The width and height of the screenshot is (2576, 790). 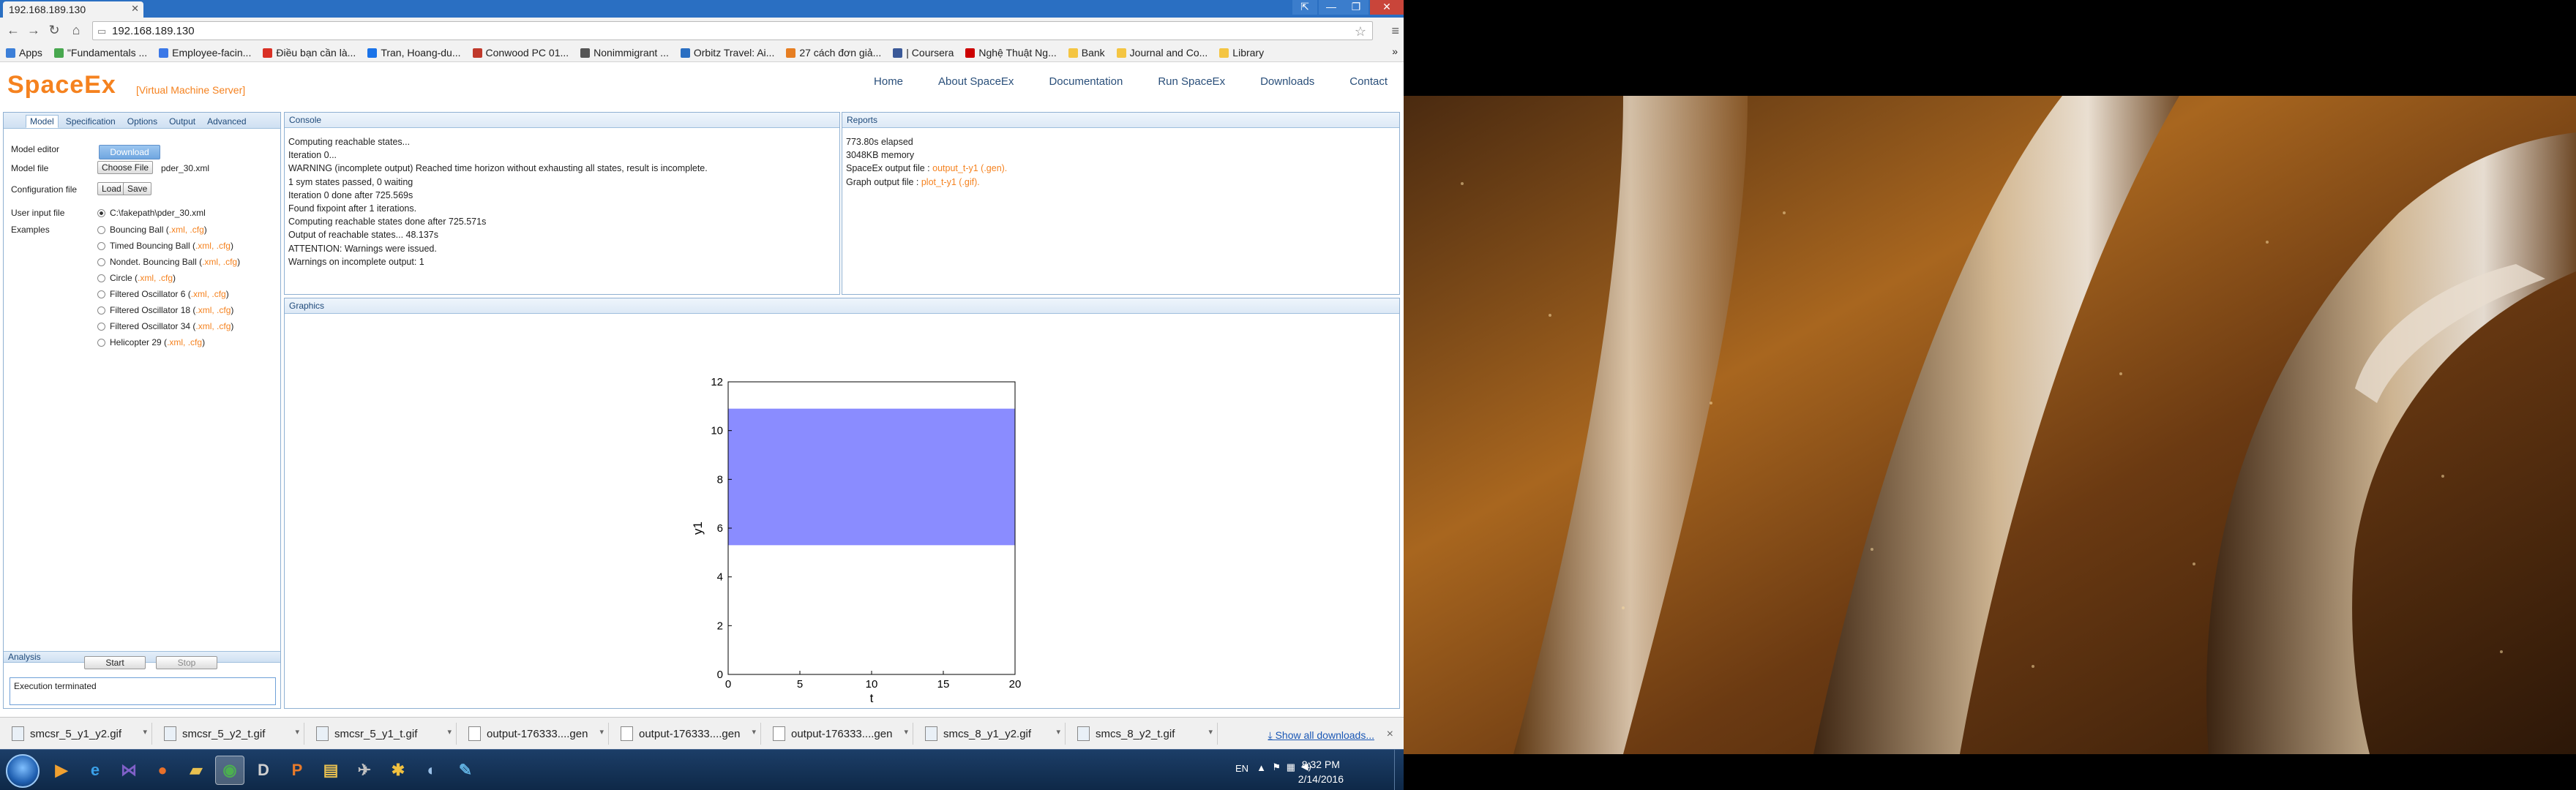 I want to click on example-item: Nondet. Bouncing Ball (.xml, .cfg), so click(x=168, y=262).